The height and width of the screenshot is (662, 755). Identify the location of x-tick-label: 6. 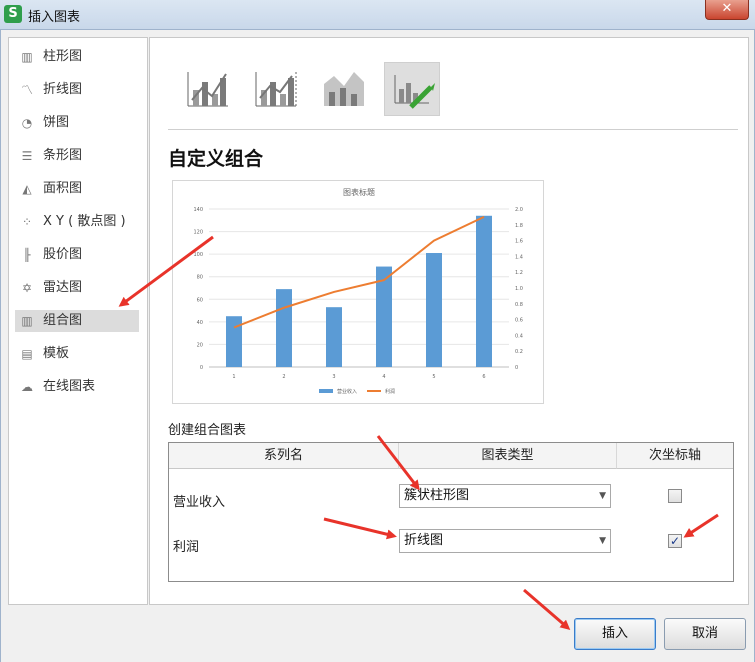
(483, 377).